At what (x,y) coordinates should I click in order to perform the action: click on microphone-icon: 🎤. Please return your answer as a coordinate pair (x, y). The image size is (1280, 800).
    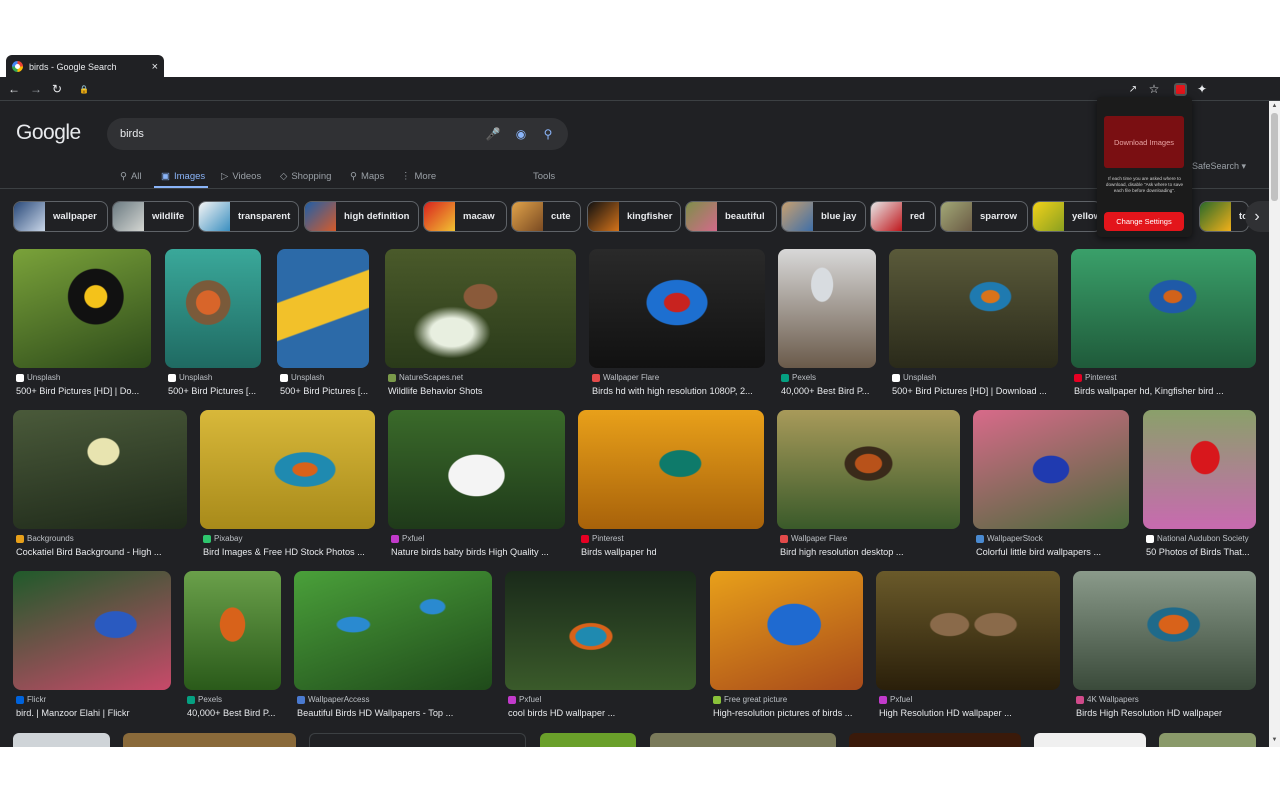
    Looking at the image, I should click on (493, 134).